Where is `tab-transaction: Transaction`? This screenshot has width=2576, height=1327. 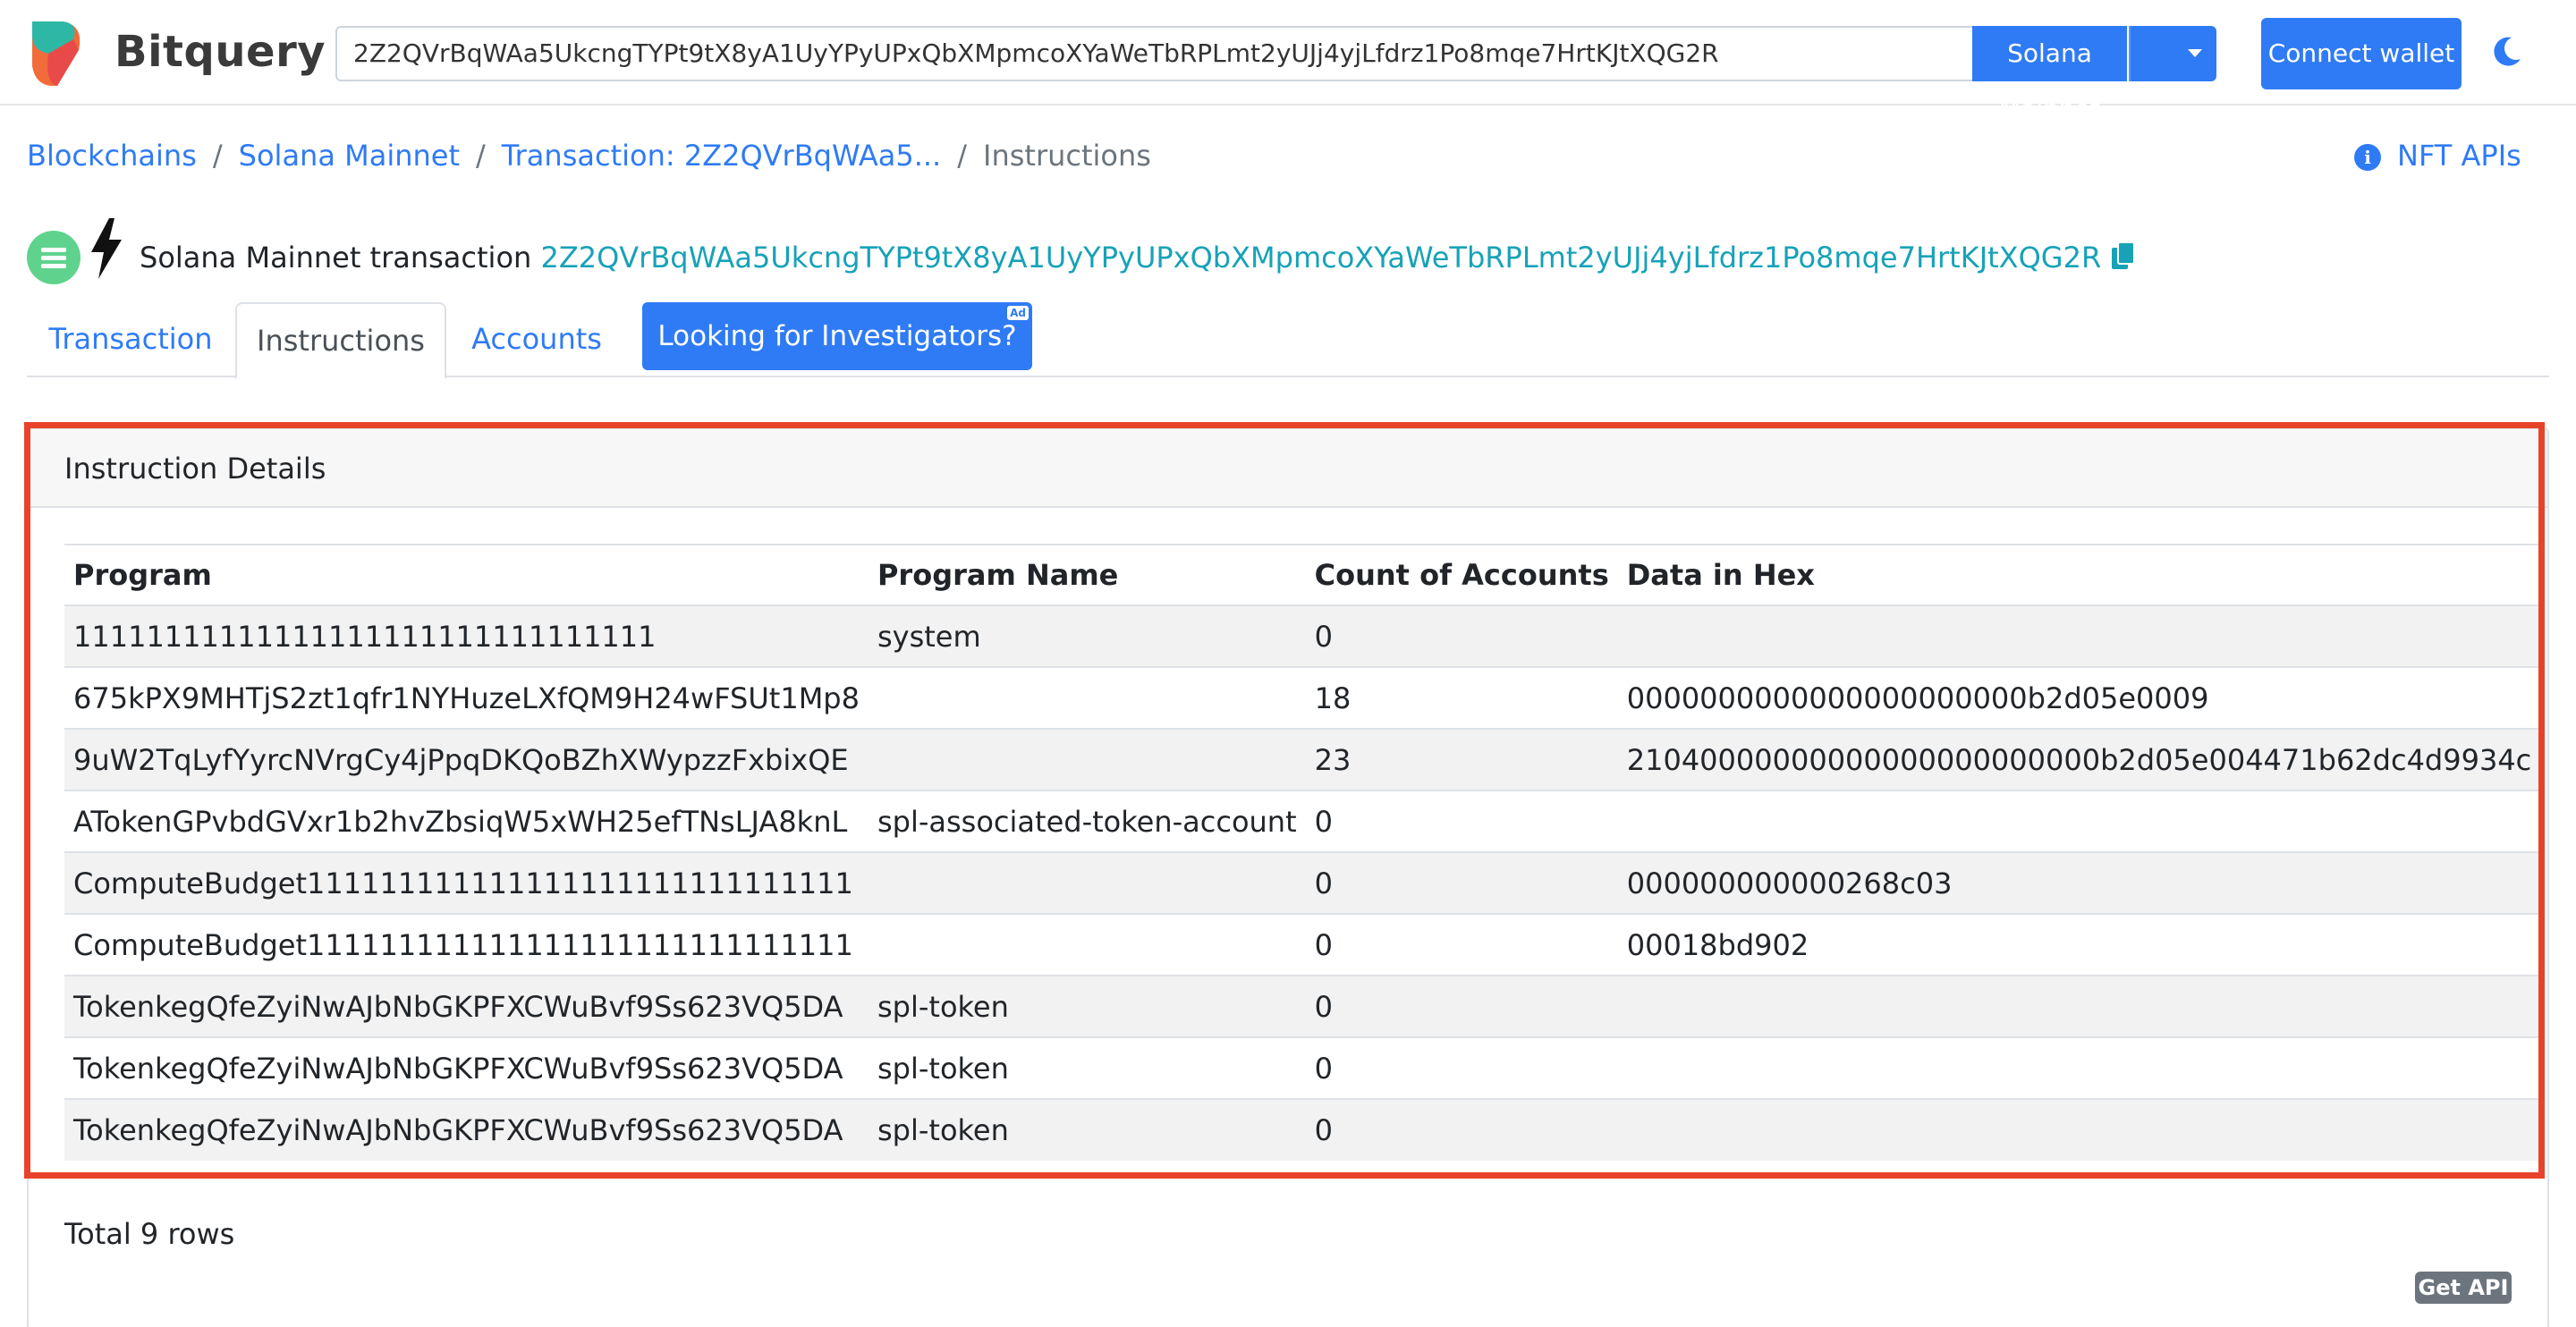 tab-transaction: Transaction is located at coordinates (130, 339).